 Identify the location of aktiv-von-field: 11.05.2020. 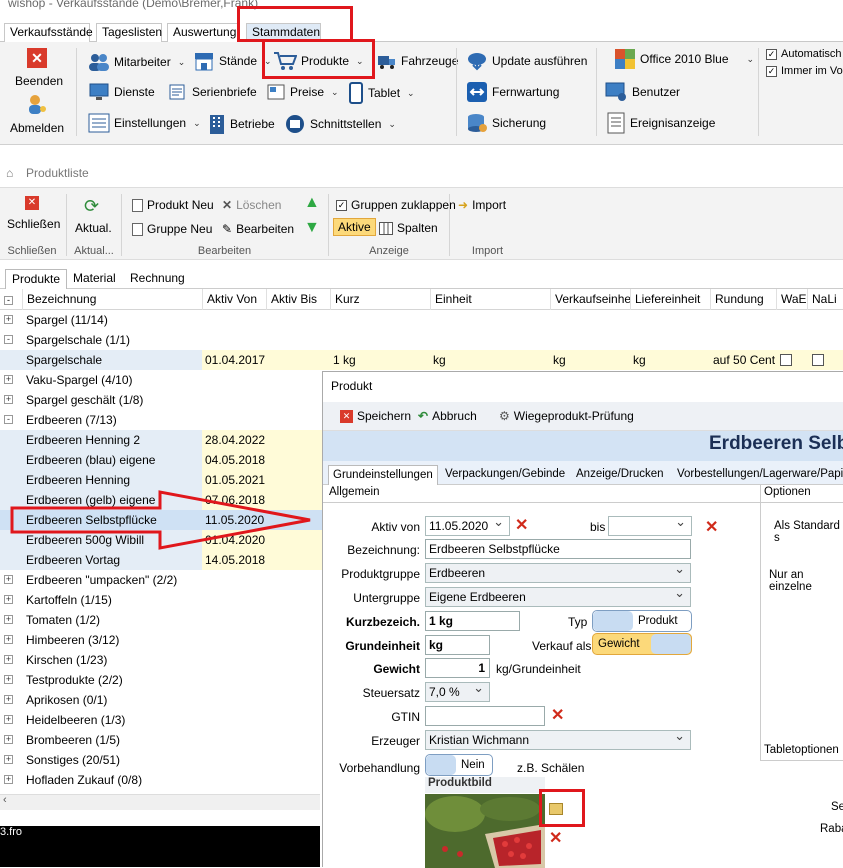
(467, 524).